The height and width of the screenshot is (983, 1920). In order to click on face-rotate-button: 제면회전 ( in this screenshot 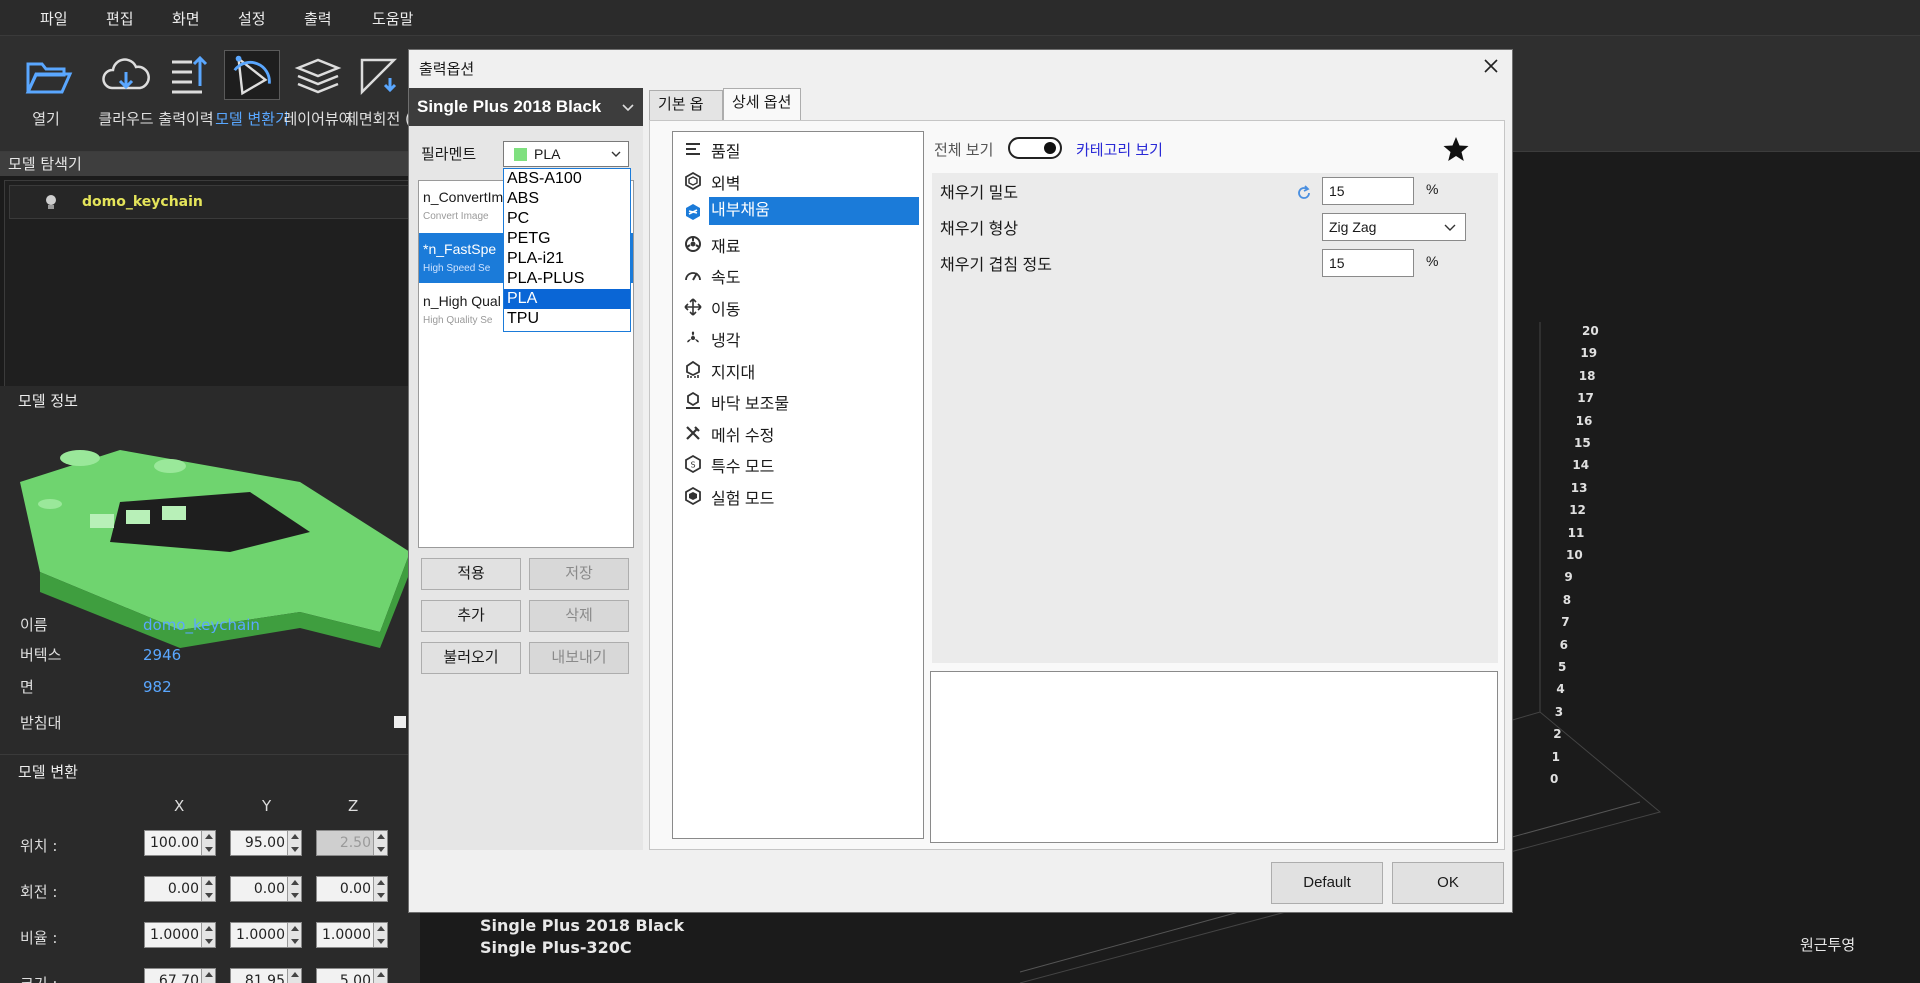, I will do `click(376, 94)`.